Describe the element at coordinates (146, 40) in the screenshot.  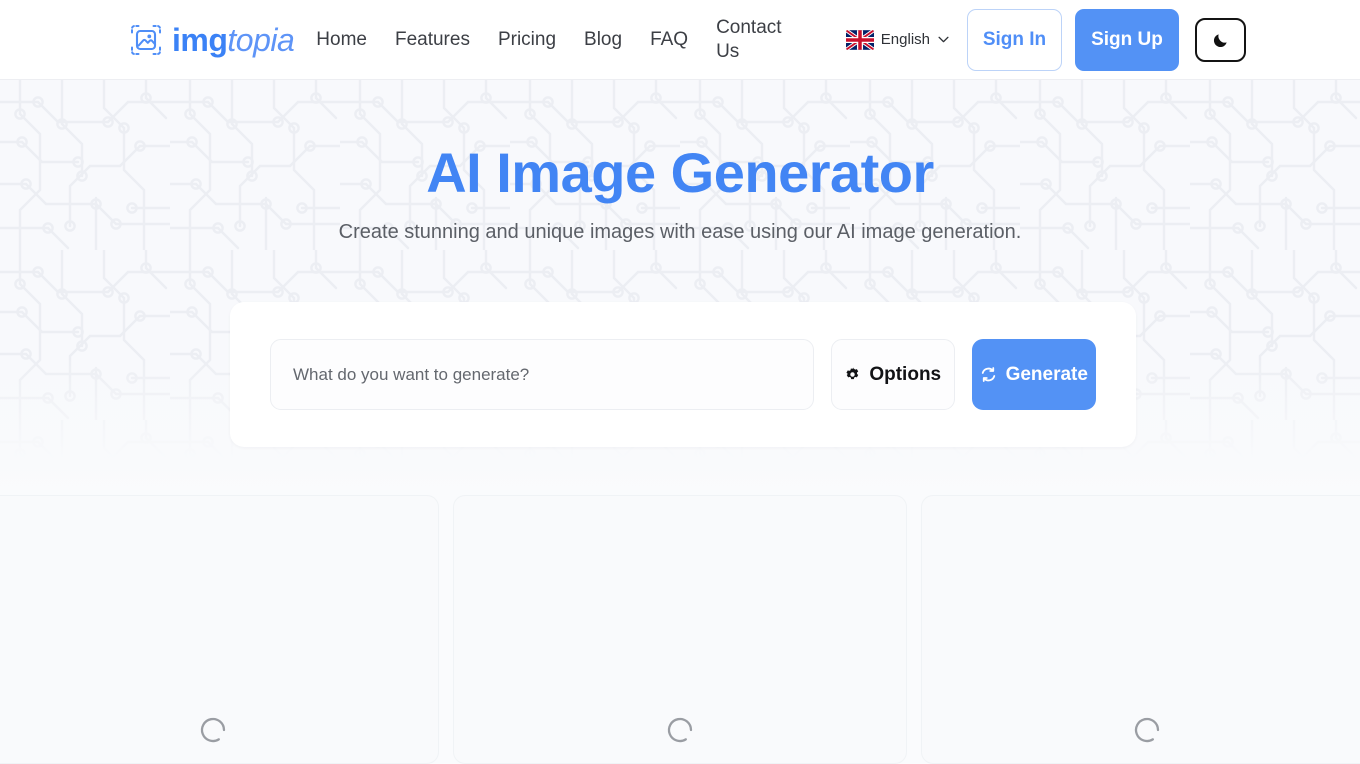
I see `image-frame-icon` at that location.